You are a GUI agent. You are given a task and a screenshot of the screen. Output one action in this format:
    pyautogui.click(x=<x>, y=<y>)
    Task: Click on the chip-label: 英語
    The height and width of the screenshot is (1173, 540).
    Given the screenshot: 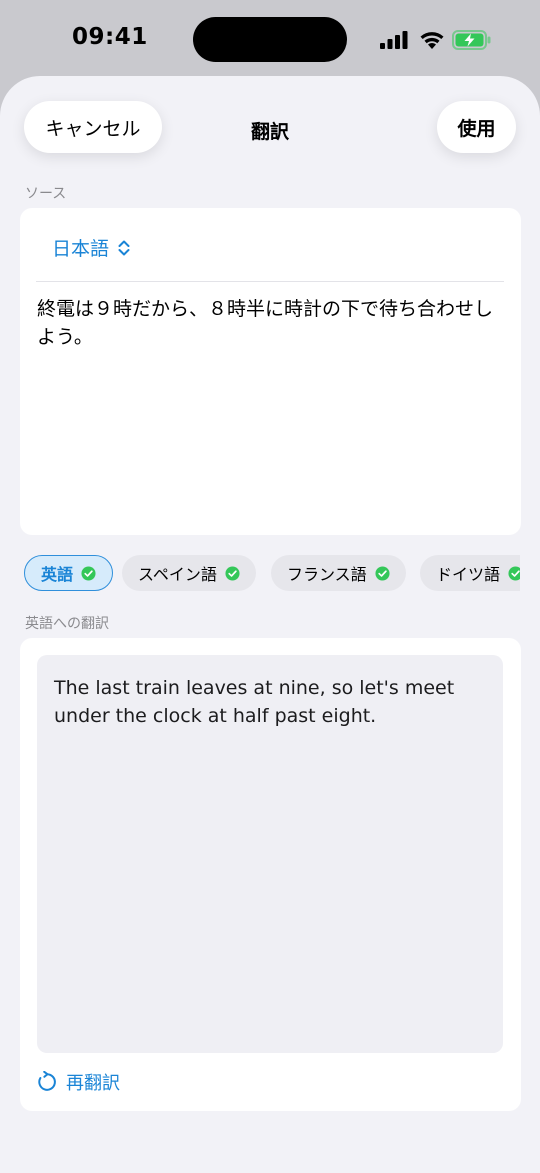 What is the action you would take?
    pyautogui.click(x=57, y=574)
    